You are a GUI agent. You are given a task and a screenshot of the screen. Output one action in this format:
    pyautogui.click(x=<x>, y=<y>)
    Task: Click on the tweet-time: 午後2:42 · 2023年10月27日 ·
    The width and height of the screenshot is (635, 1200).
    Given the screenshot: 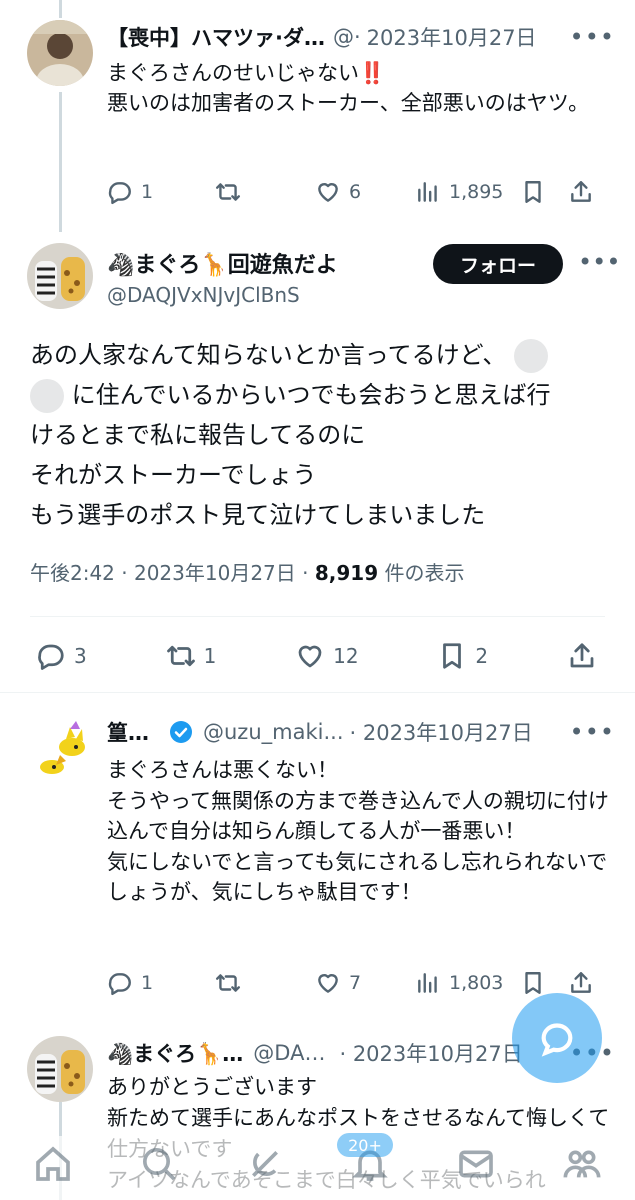 What is the action you would take?
    pyautogui.click(x=172, y=573)
    